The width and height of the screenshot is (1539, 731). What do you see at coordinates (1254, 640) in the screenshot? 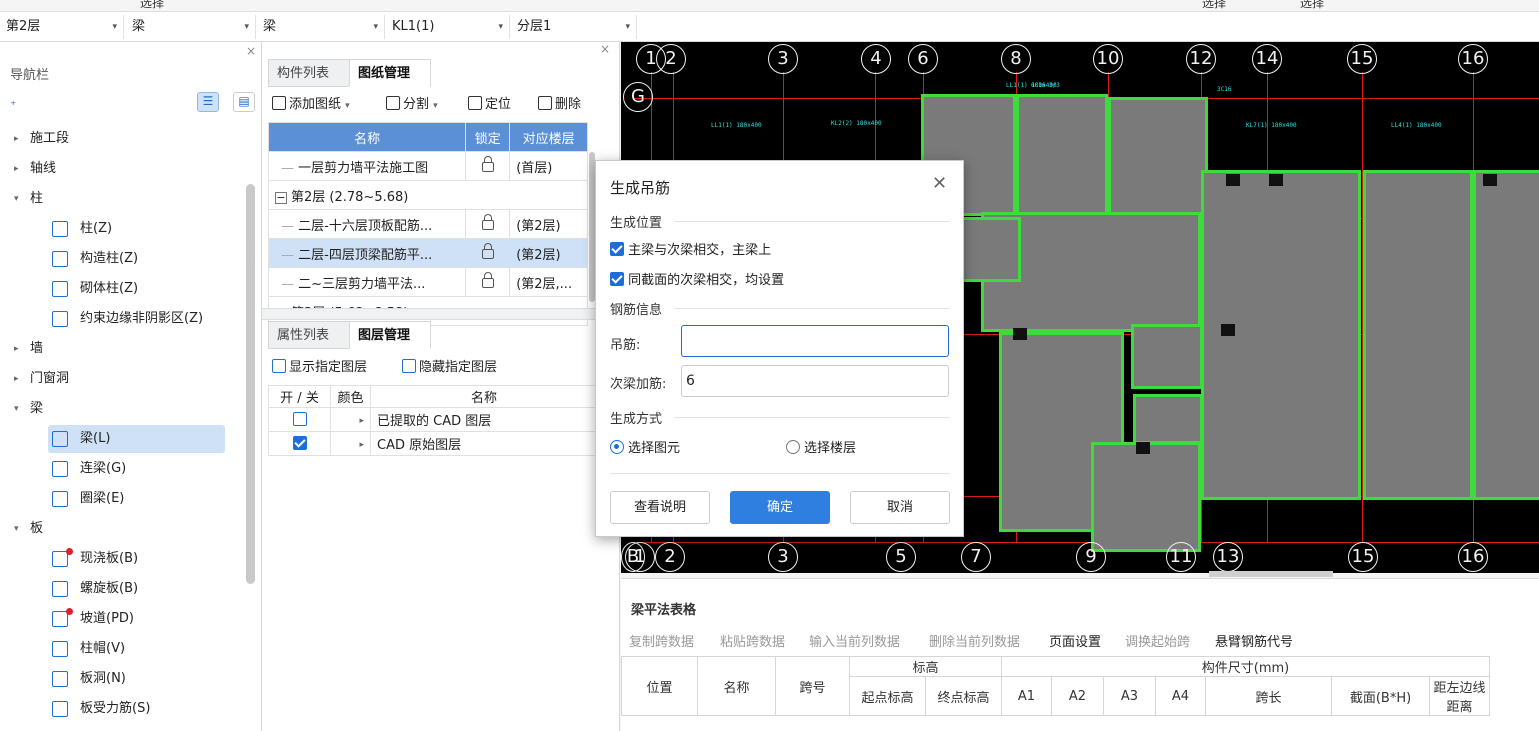
I see `beam-toolbar-button: 悬臂钢筋代号` at bounding box center [1254, 640].